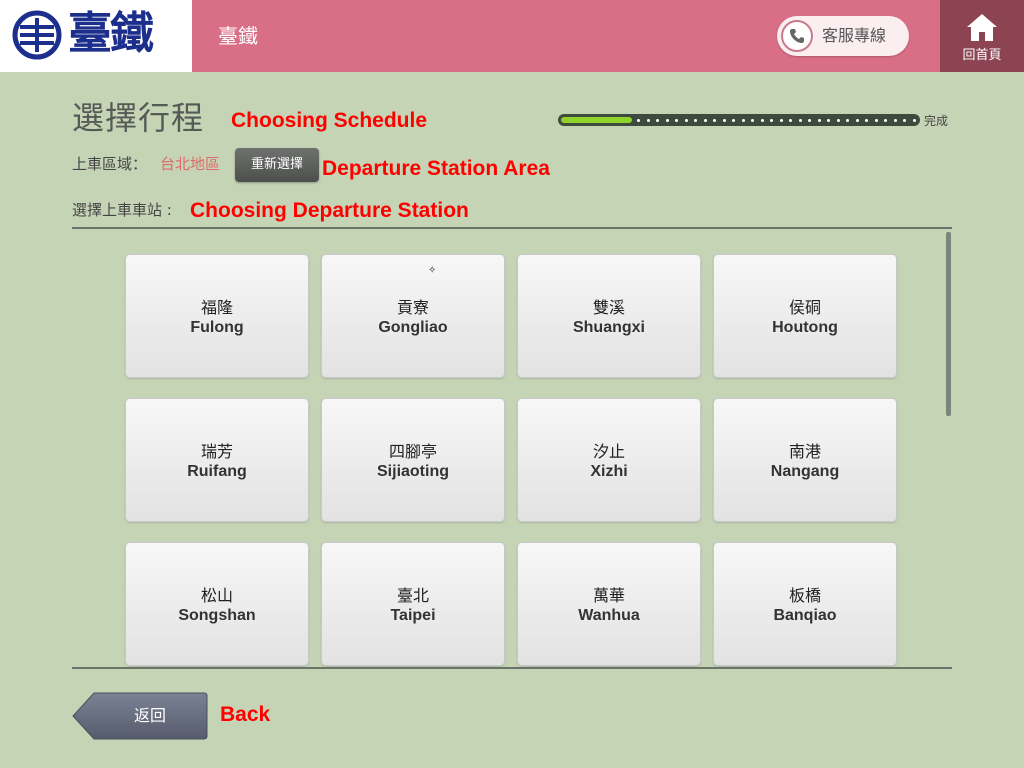  What do you see at coordinates (412, 451) in the screenshot?
I see `station-name-cn: 四腳亭` at bounding box center [412, 451].